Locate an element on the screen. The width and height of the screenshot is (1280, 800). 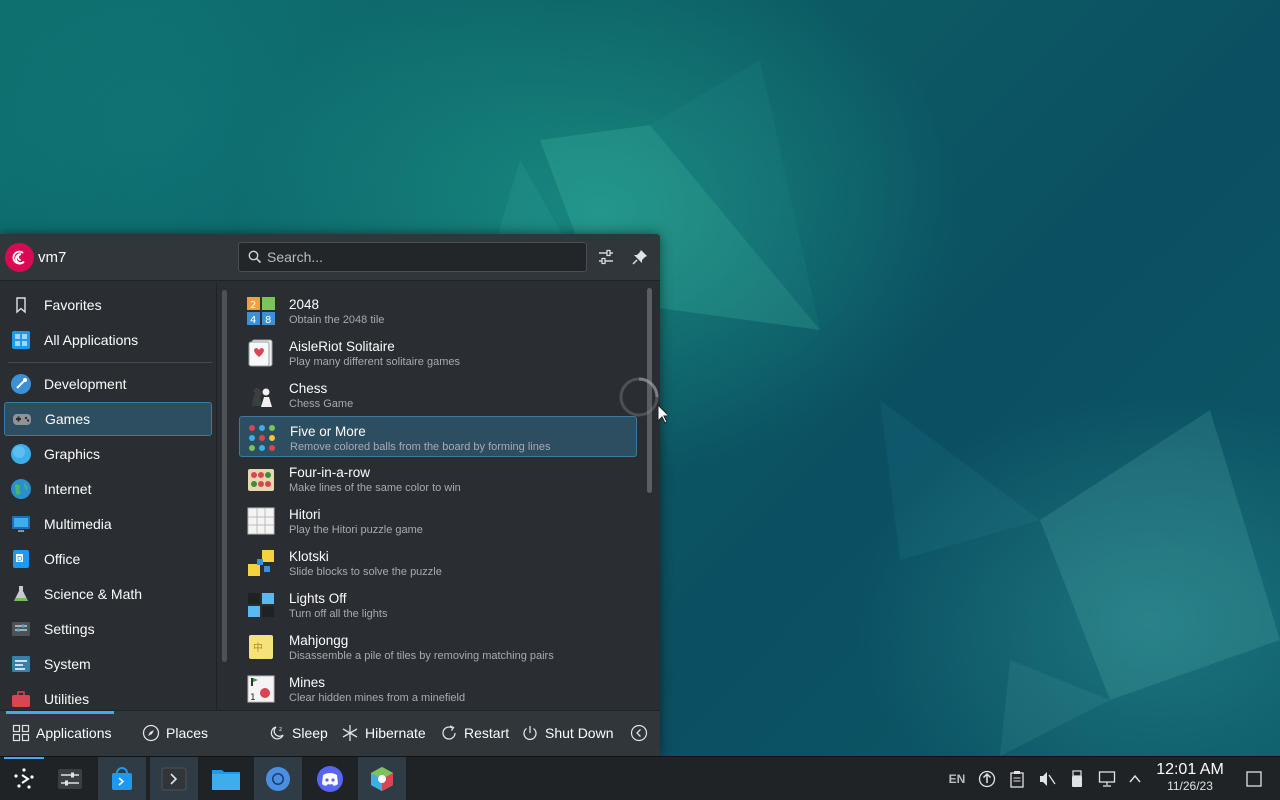
sidebar-item-favorites: Favorites is located at coordinates (108, 305).